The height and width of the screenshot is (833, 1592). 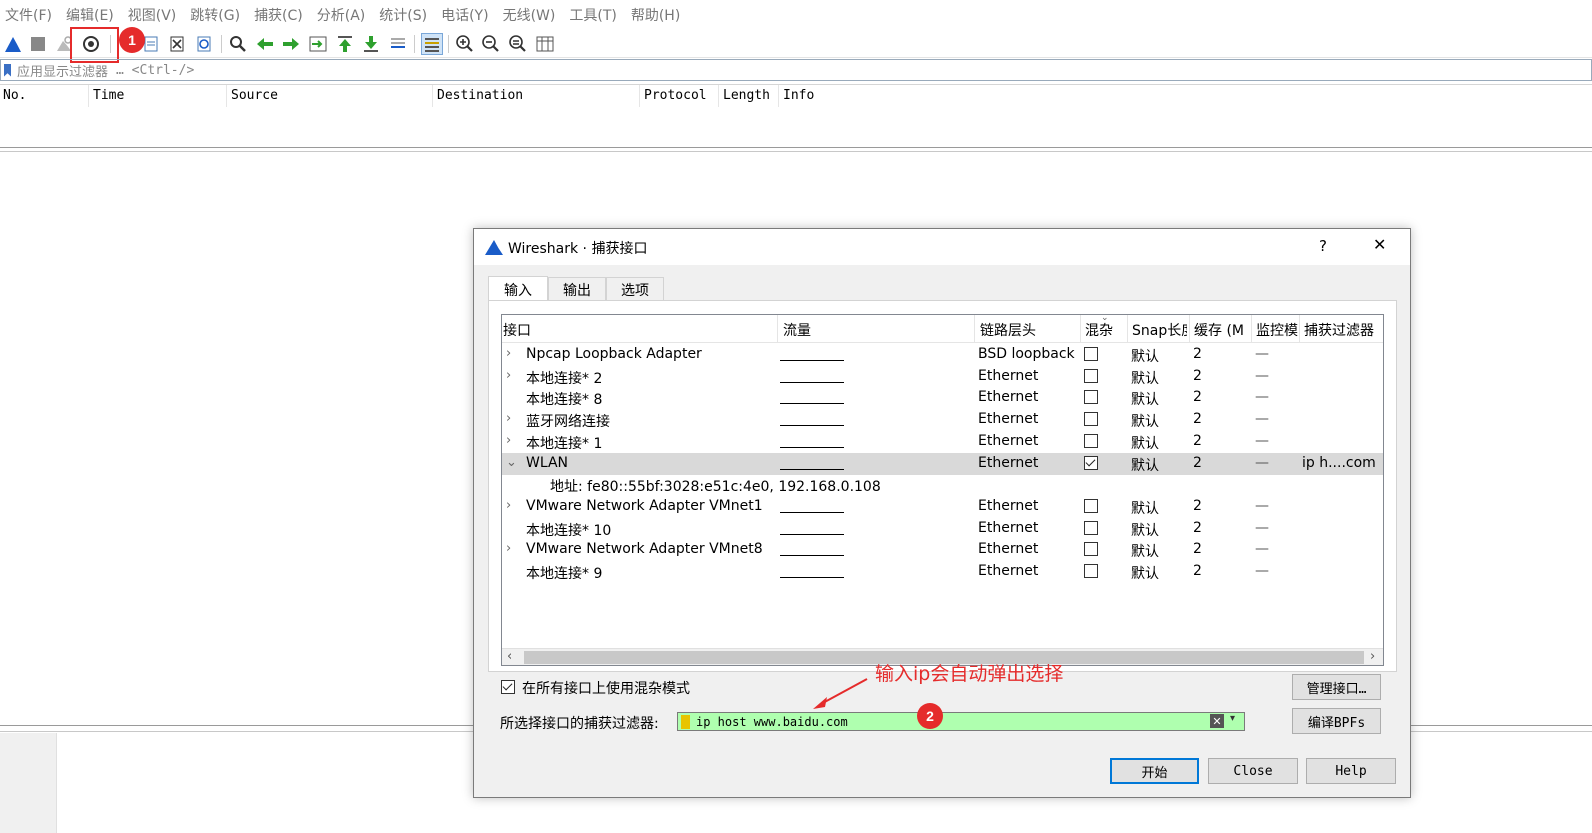 I want to click on menu-item: 捕获(C), so click(x=278, y=15).